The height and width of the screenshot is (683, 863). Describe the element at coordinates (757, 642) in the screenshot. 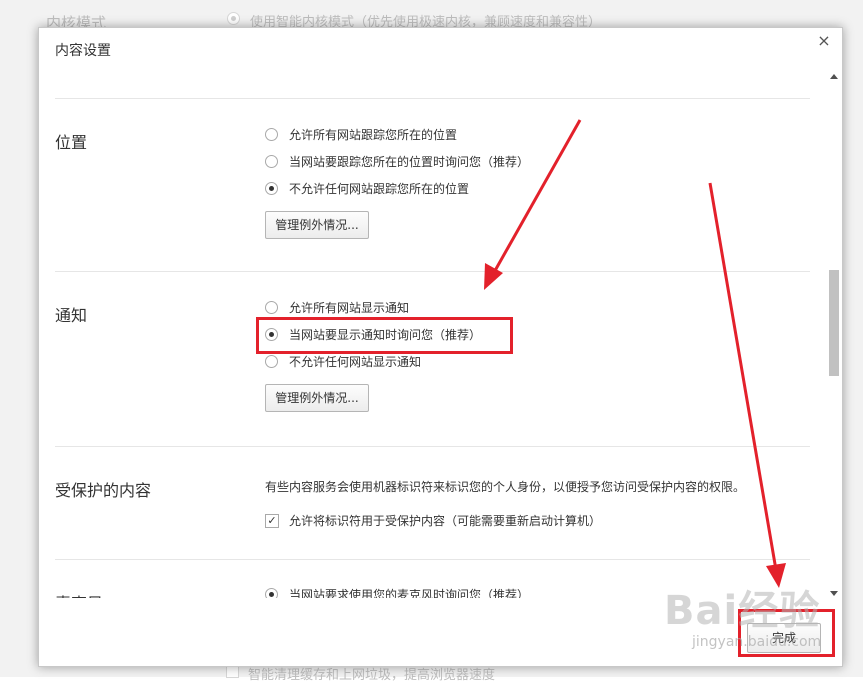

I see `watermark-site: jingyan.baidu.com` at that location.